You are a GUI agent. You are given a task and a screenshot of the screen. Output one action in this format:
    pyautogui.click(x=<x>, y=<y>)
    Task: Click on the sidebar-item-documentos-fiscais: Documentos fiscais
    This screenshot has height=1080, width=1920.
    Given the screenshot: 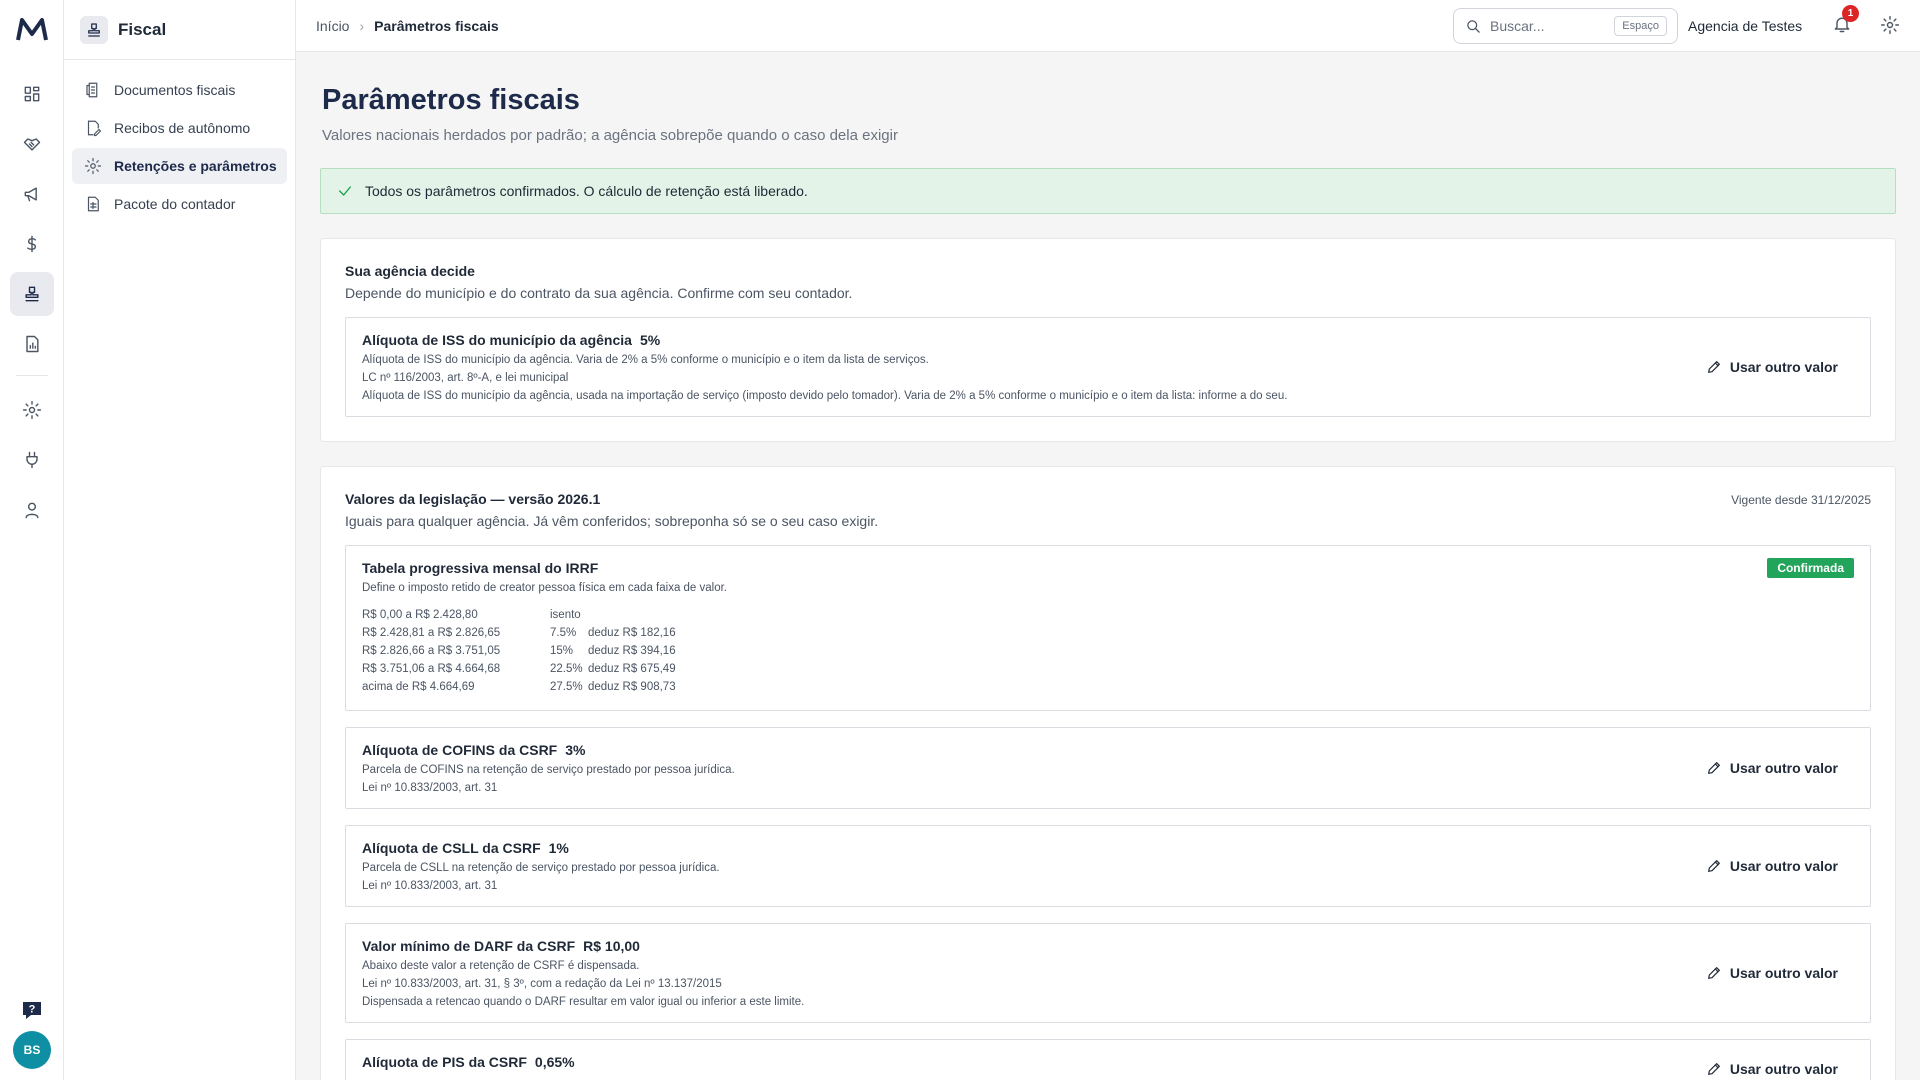 What is the action you would take?
    pyautogui.click(x=179, y=90)
    